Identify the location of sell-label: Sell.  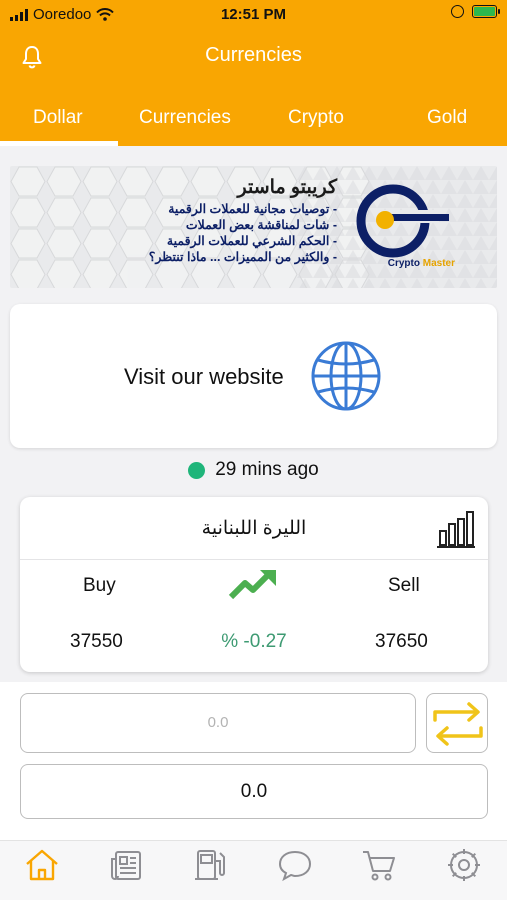
(404, 585).